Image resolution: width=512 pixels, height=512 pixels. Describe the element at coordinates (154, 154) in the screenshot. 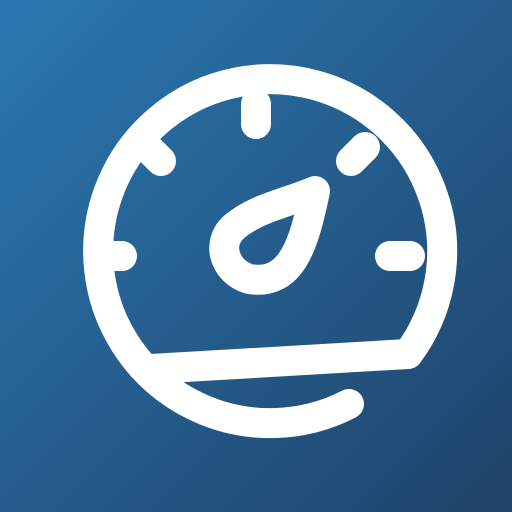

I see `gauge-tick-upper-left` at that location.